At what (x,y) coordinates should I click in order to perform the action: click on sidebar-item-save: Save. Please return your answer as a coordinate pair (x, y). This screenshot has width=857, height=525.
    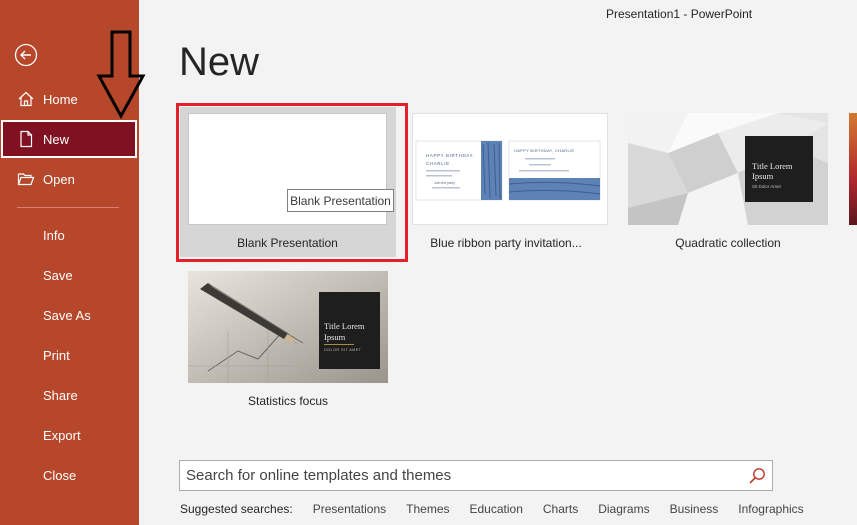
    Looking at the image, I should click on (69, 275).